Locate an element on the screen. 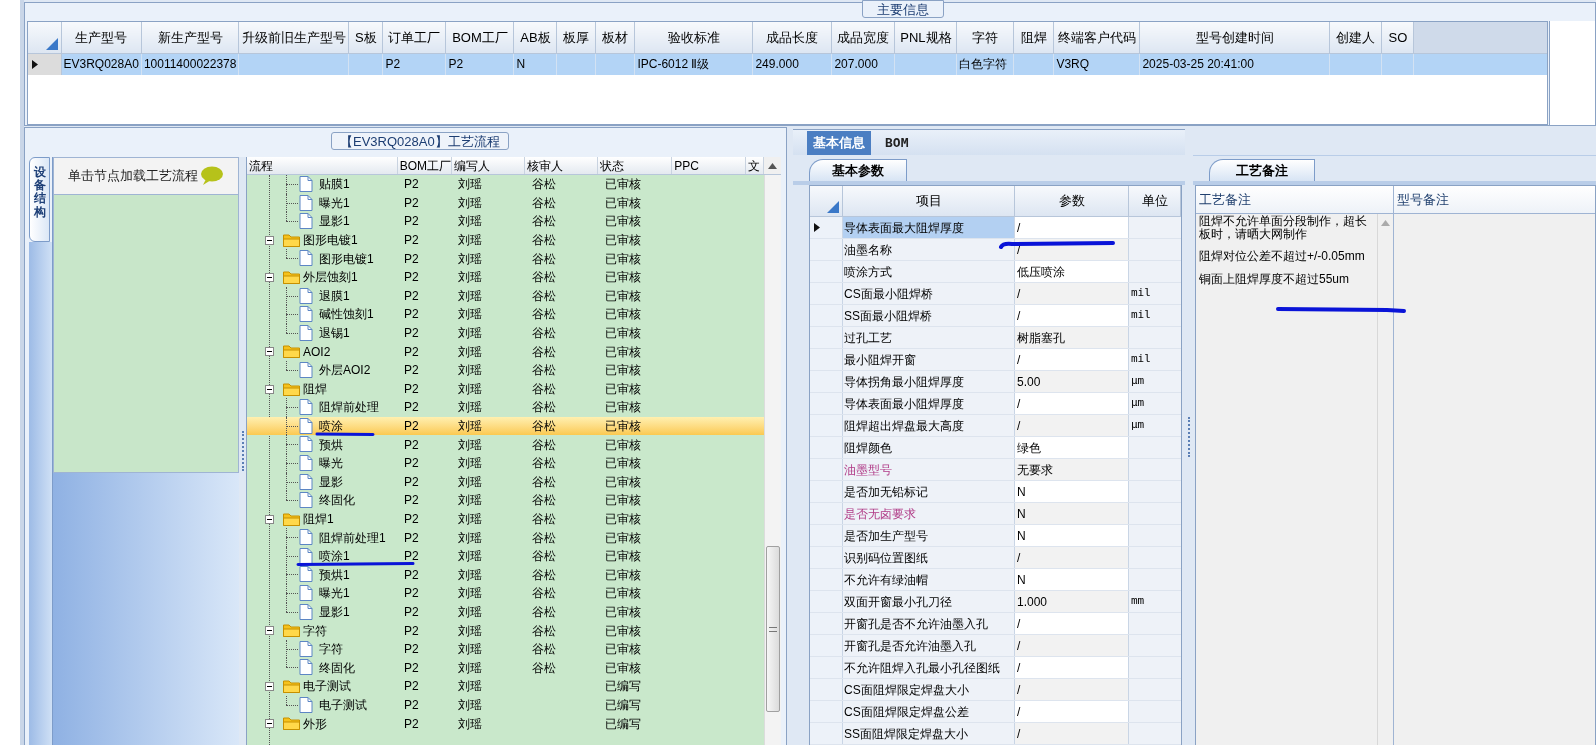 The width and height of the screenshot is (1596, 745). tab: 工艺备注 is located at coordinates (1262, 170).